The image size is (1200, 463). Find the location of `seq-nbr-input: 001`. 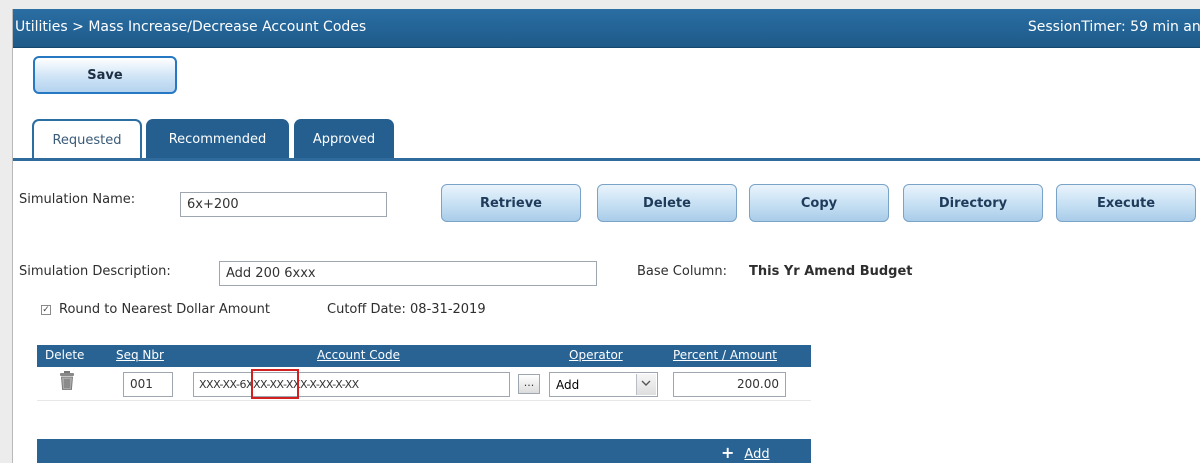

seq-nbr-input: 001 is located at coordinates (148, 384).